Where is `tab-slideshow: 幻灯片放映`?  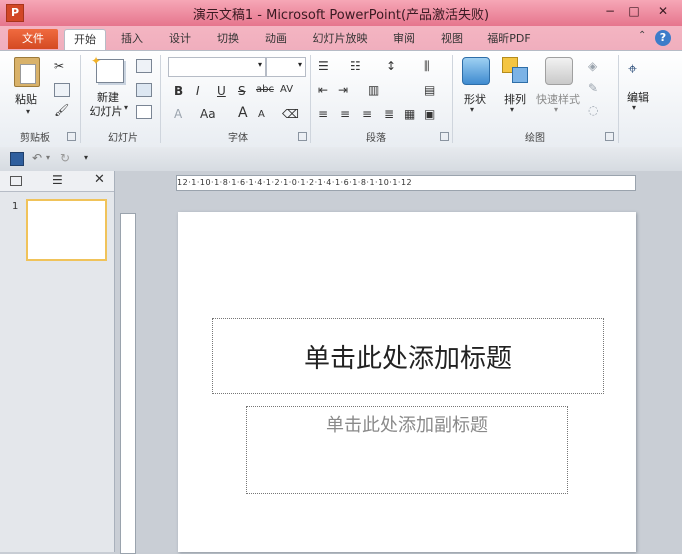
tab-slideshow: 幻灯片放映 is located at coordinates (340, 39).